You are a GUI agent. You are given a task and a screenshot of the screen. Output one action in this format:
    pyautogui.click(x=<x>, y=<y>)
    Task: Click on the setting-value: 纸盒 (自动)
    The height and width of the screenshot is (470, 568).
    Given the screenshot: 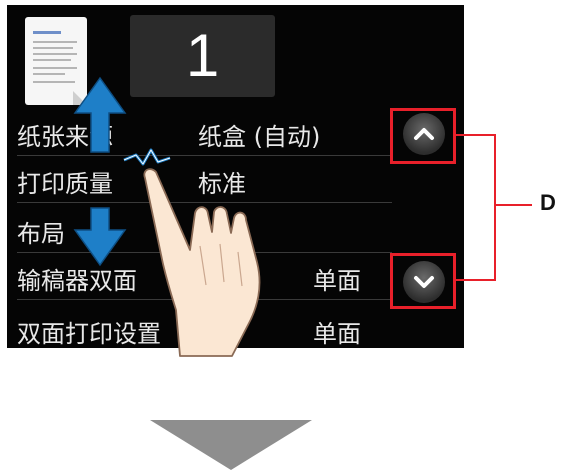 What is the action you would take?
    pyautogui.click(x=259, y=137)
    